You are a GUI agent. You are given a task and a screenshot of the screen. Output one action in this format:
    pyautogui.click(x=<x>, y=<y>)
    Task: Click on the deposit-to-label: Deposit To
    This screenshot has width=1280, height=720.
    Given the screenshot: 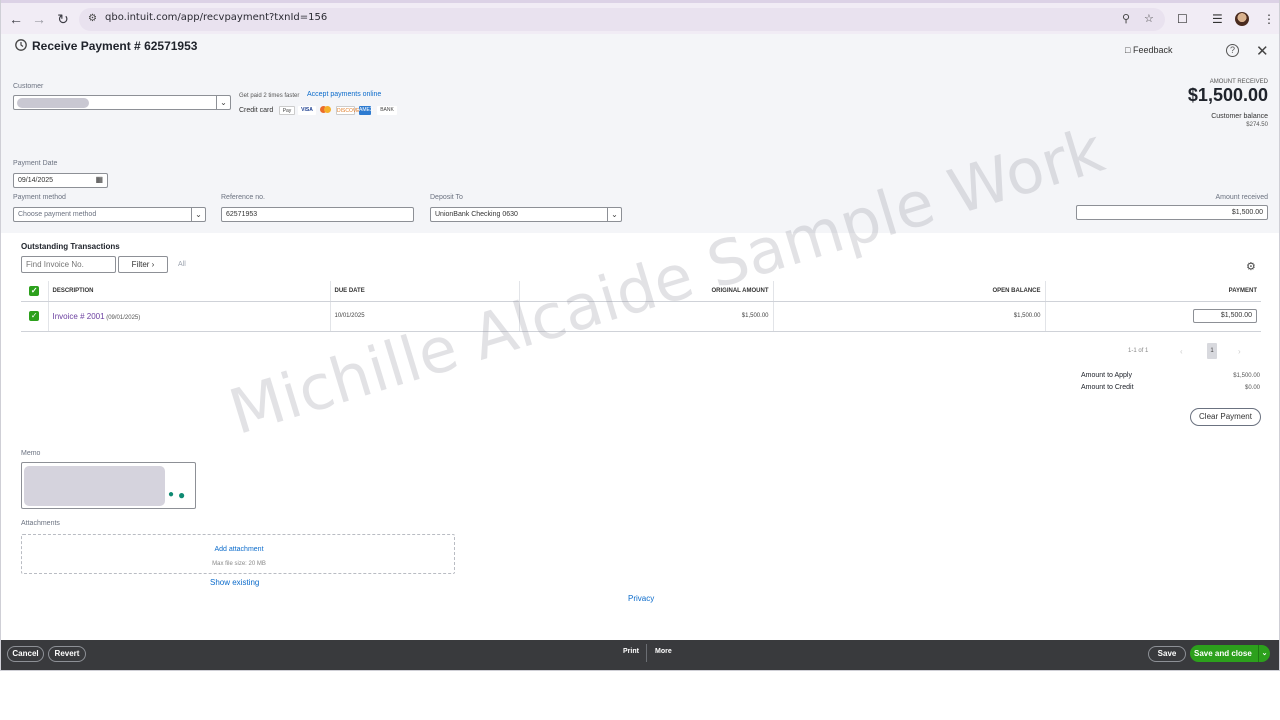 What is the action you would take?
    pyautogui.click(x=446, y=197)
    